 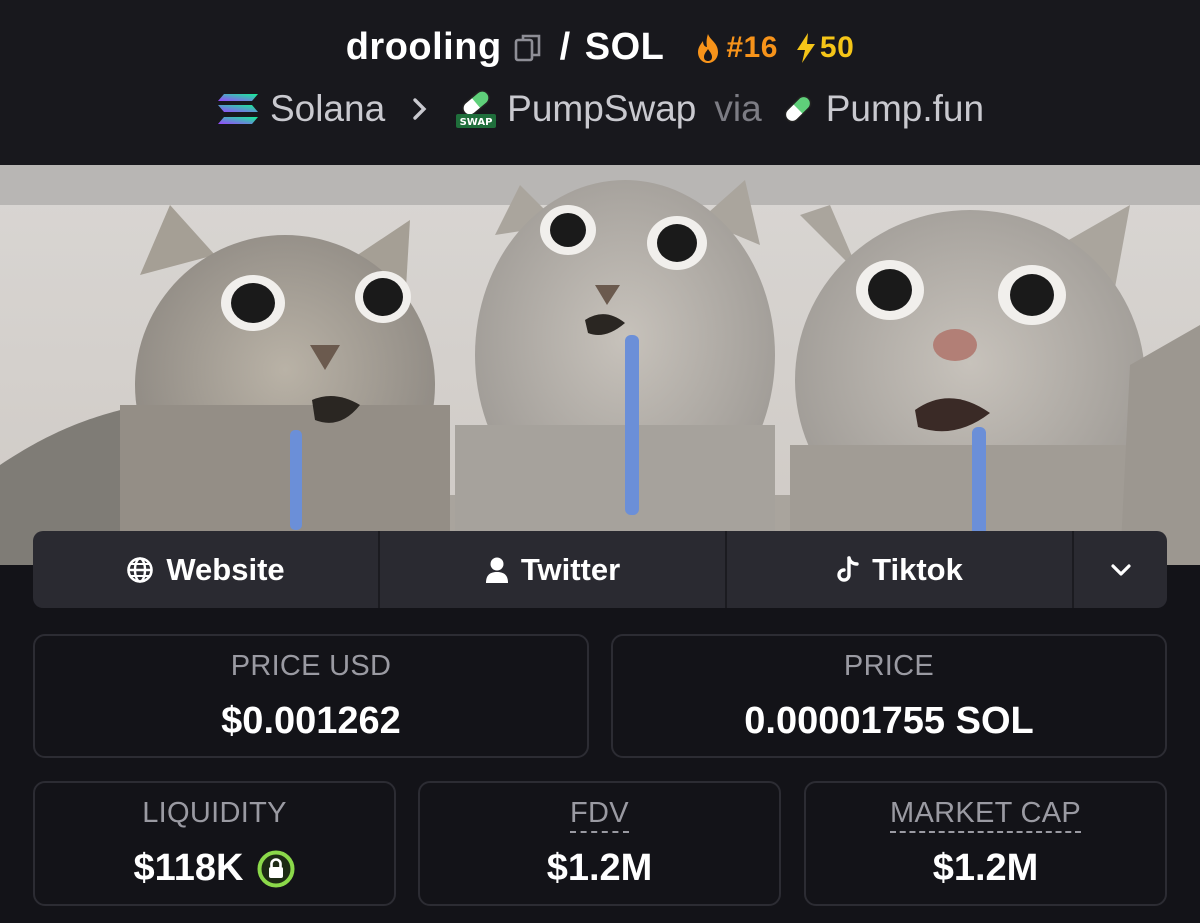 I want to click on website-button: Website, so click(x=206, y=569).